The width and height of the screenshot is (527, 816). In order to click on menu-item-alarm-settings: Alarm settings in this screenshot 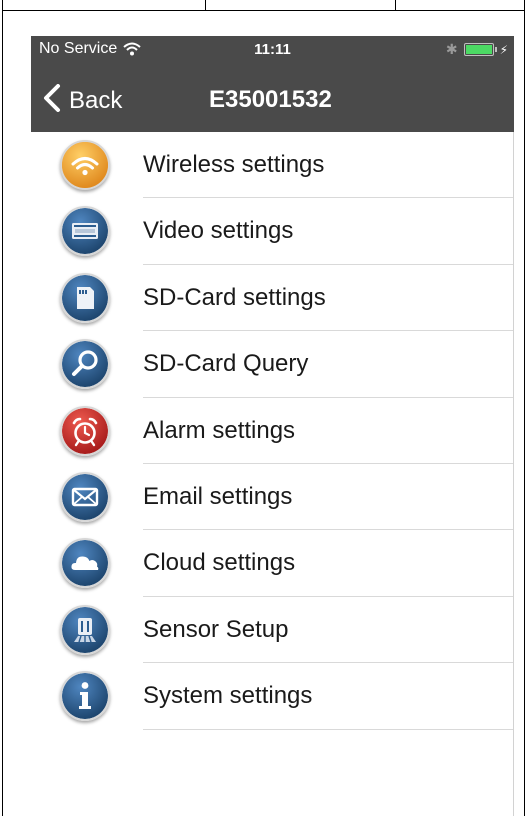, I will do `click(272, 431)`.